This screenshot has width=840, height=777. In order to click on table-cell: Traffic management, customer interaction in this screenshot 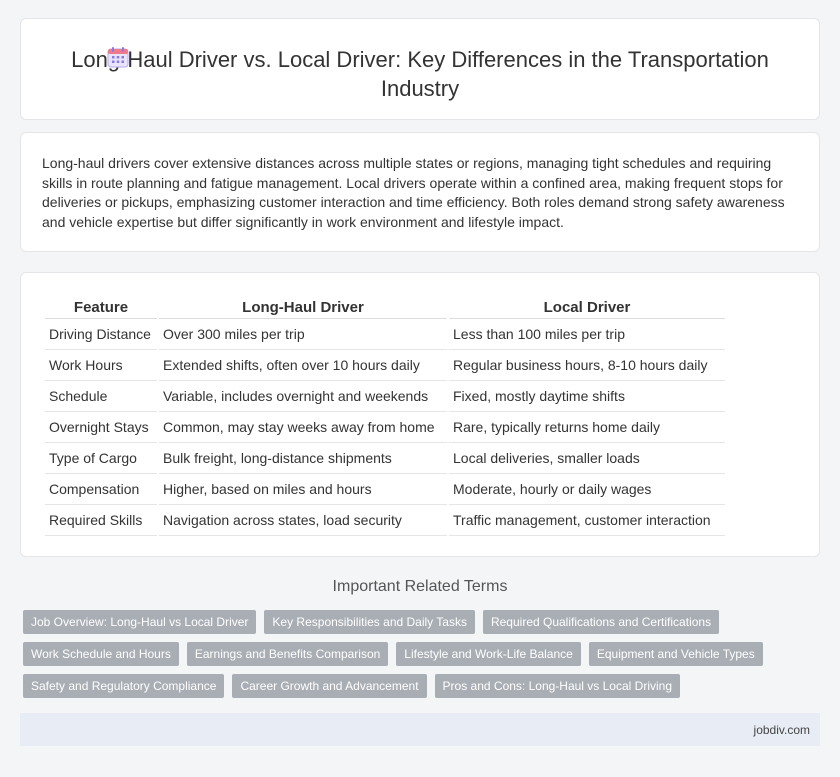, I will do `click(587, 520)`.